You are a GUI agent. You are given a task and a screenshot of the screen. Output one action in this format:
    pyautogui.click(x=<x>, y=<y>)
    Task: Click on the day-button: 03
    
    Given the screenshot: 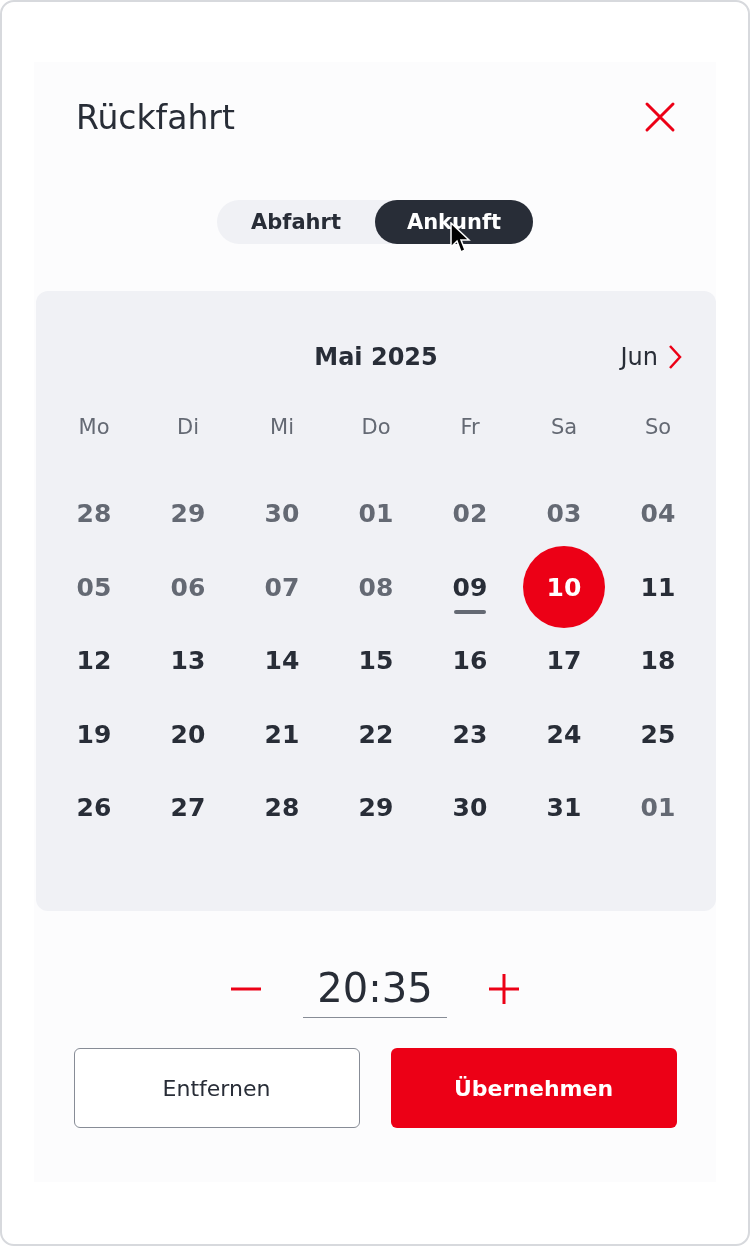 What is the action you would take?
    pyautogui.click(x=564, y=513)
    